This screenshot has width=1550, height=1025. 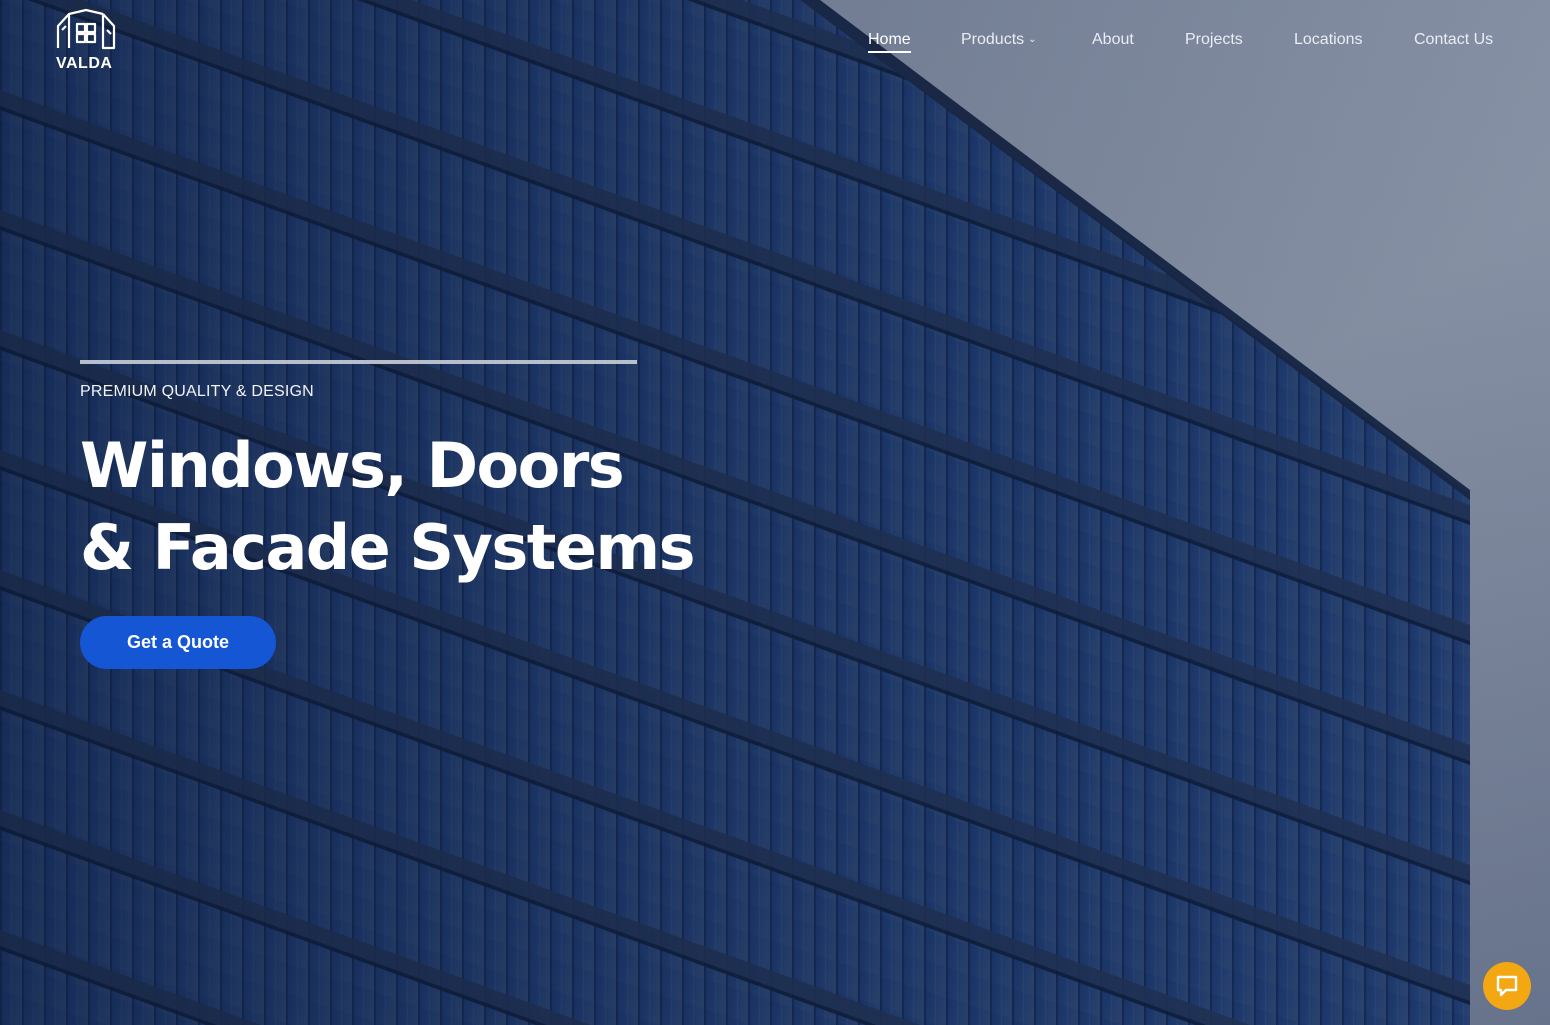 I want to click on nav-contact-us: Contact Us, so click(x=1453, y=40).